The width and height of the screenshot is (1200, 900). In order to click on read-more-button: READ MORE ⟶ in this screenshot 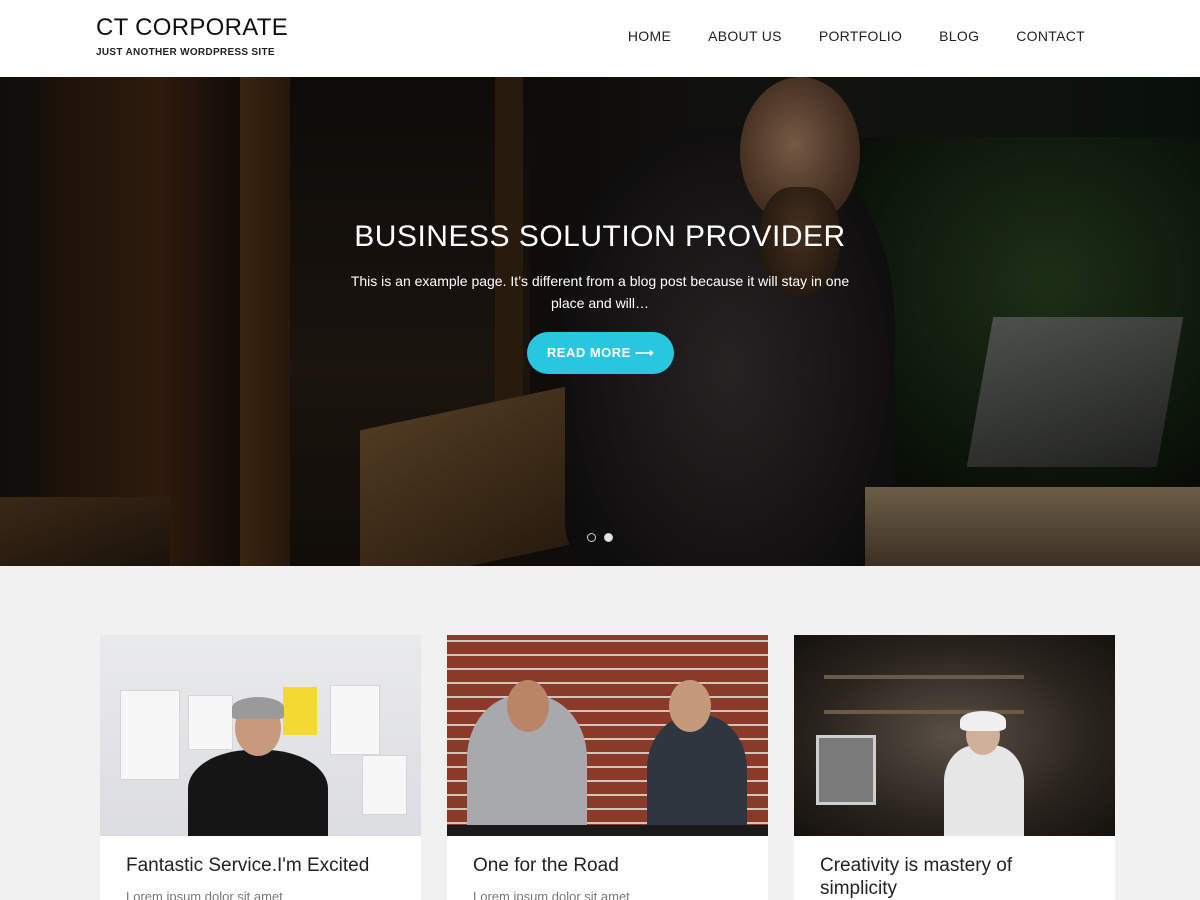, I will do `click(600, 353)`.